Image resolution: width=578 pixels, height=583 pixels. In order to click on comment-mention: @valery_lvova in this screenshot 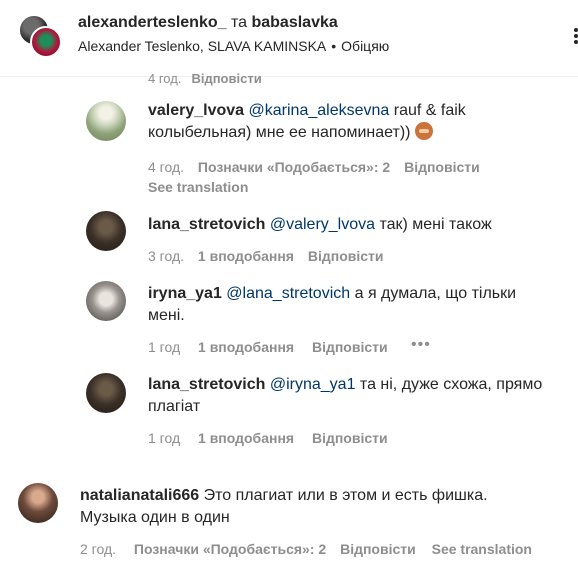, I will do `click(322, 224)`.